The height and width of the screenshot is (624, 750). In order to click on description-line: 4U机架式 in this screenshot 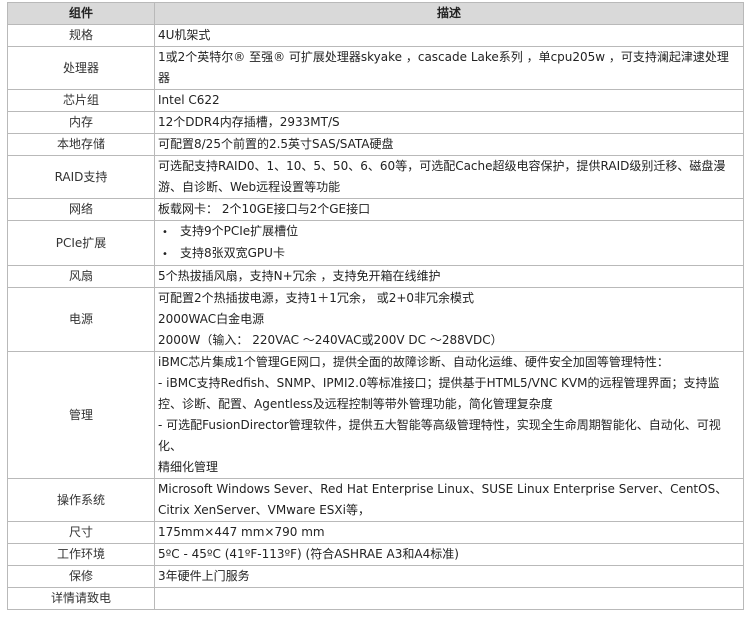, I will do `click(184, 35)`.